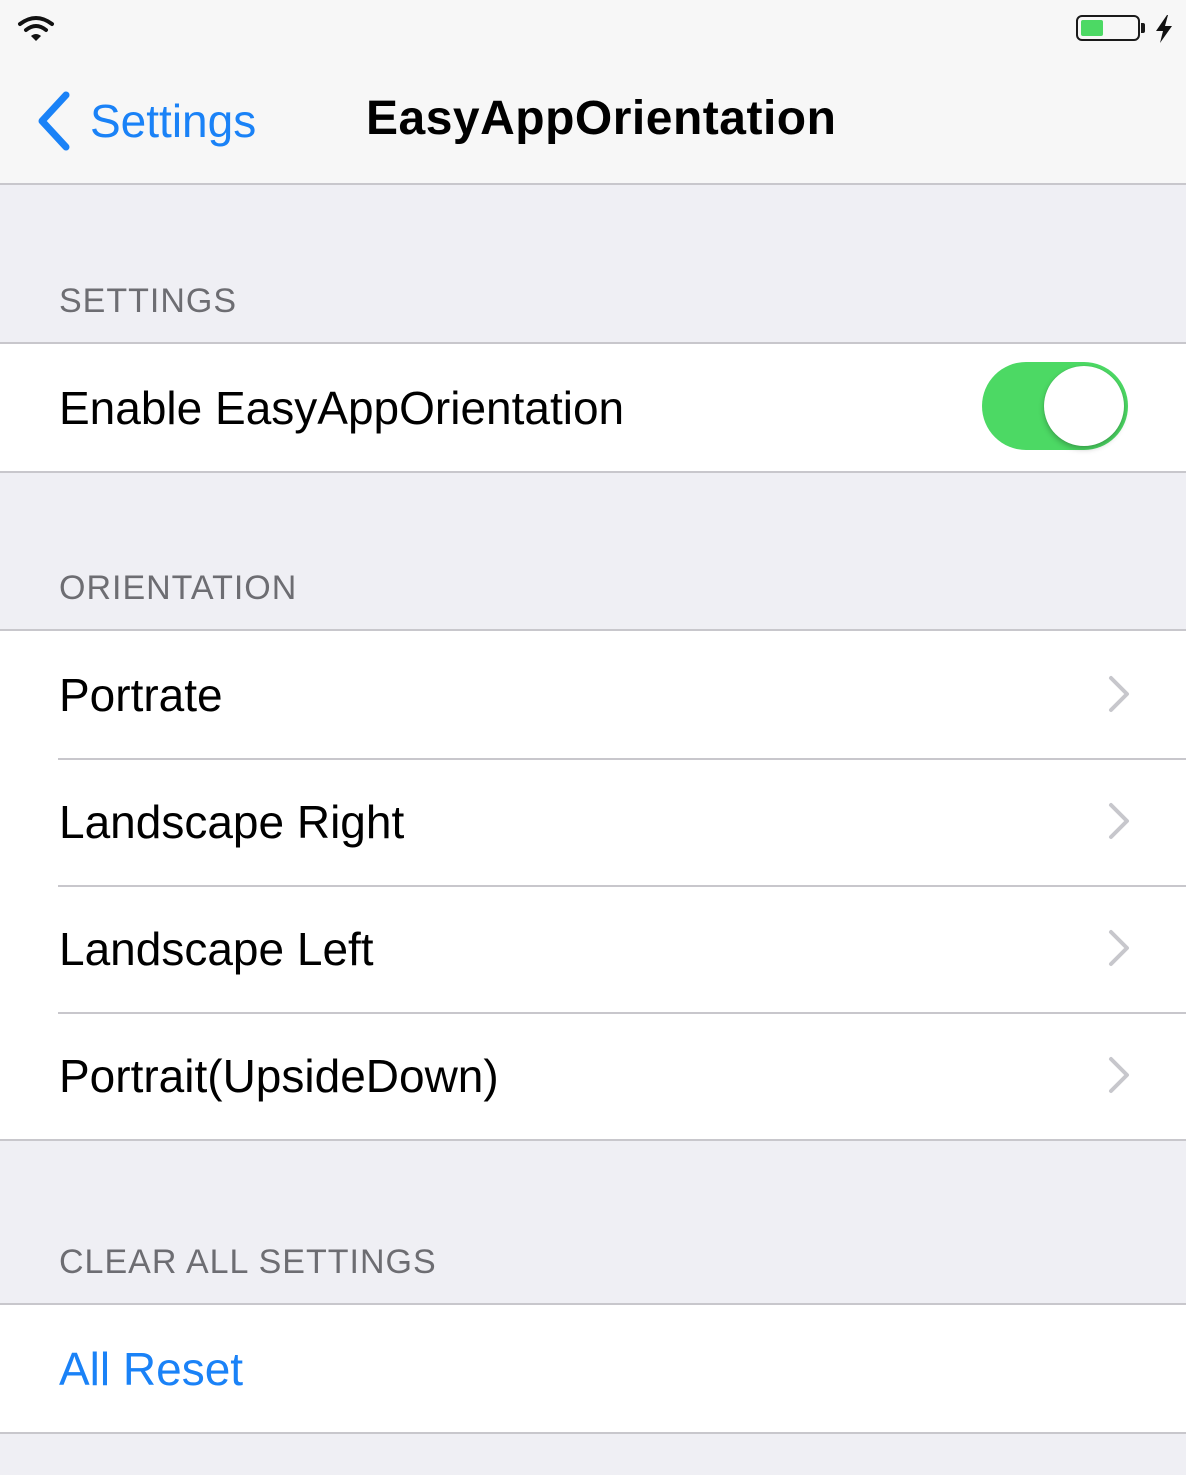 The width and height of the screenshot is (1186, 1475). What do you see at coordinates (173, 121) in the screenshot?
I see `back-button-label: Settings` at bounding box center [173, 121].